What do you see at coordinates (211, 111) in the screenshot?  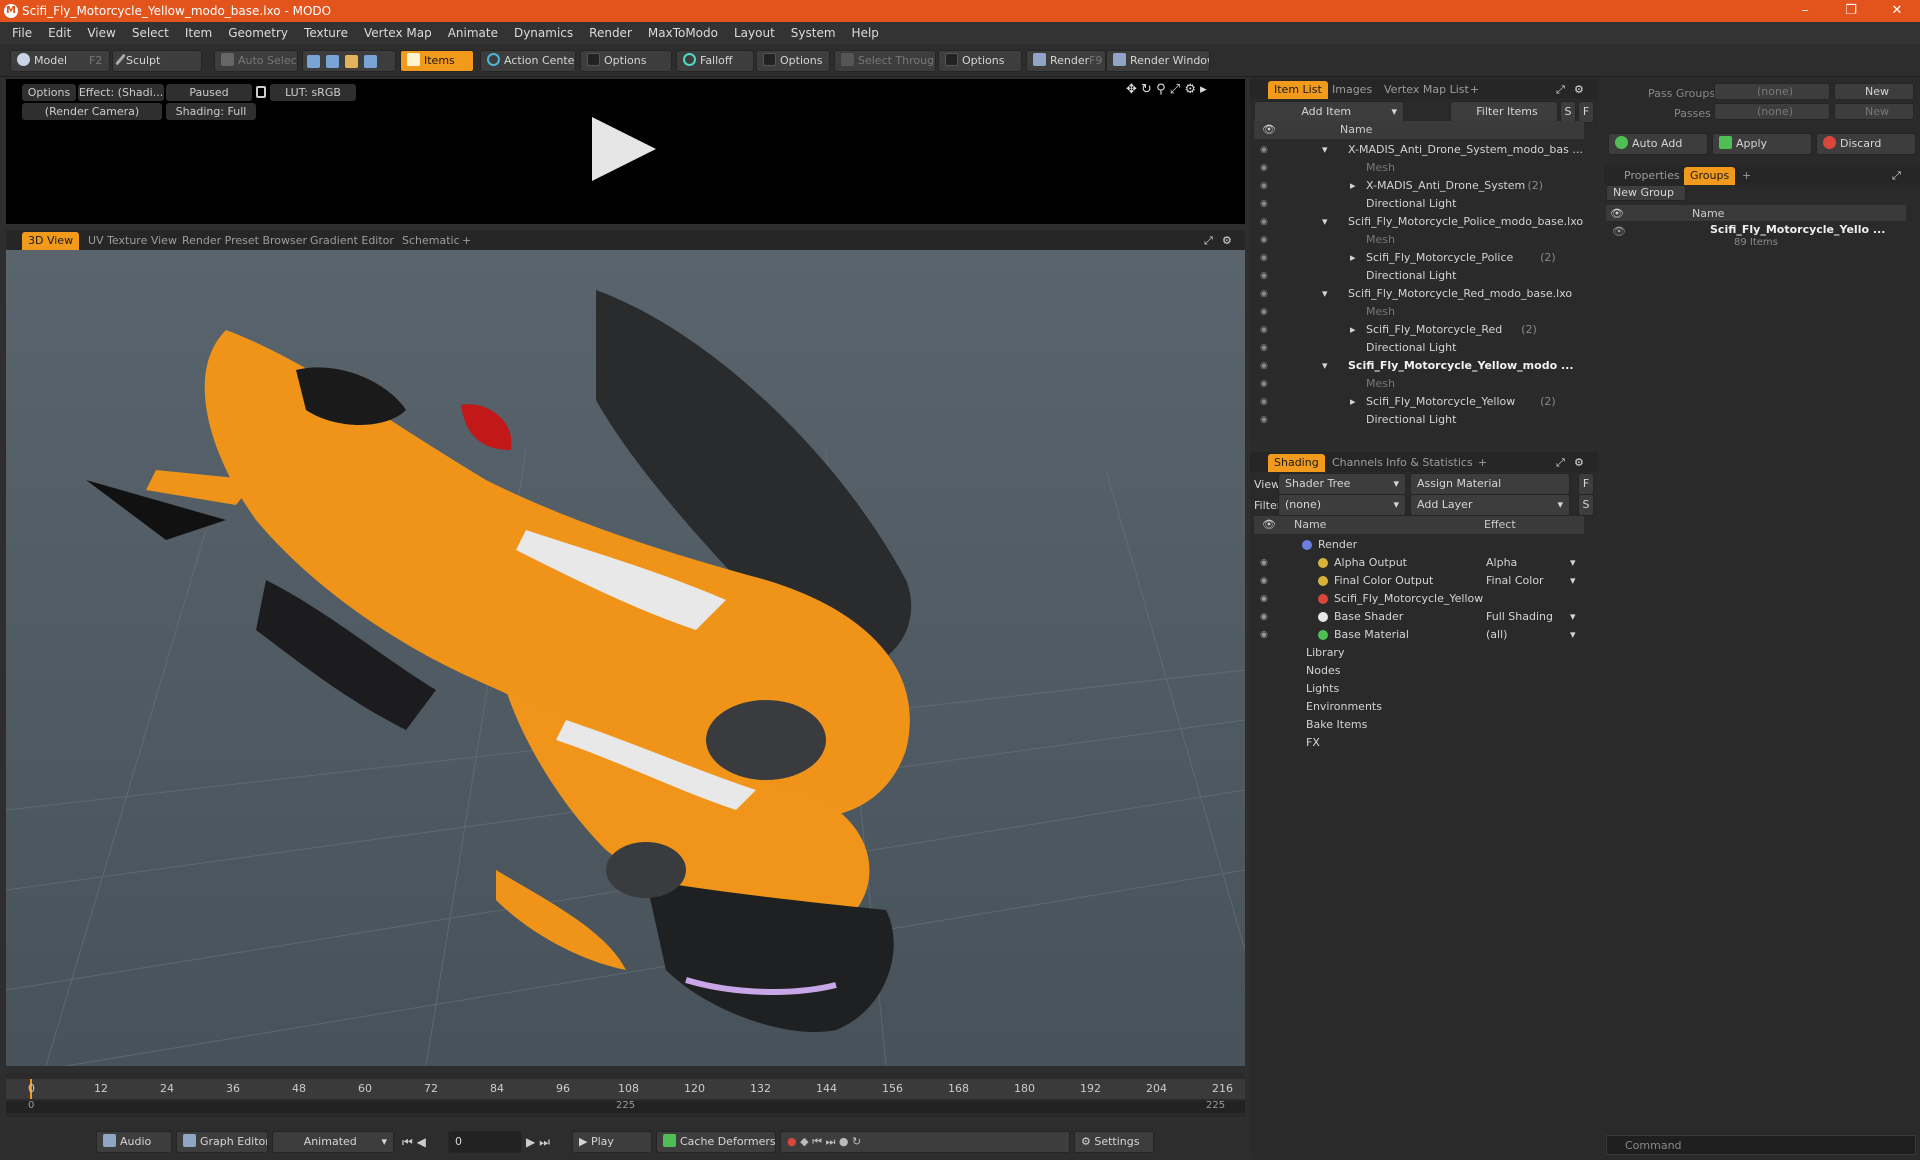 I see `shading-dropdown: Shading: Full` at bounding box center [211, 111].